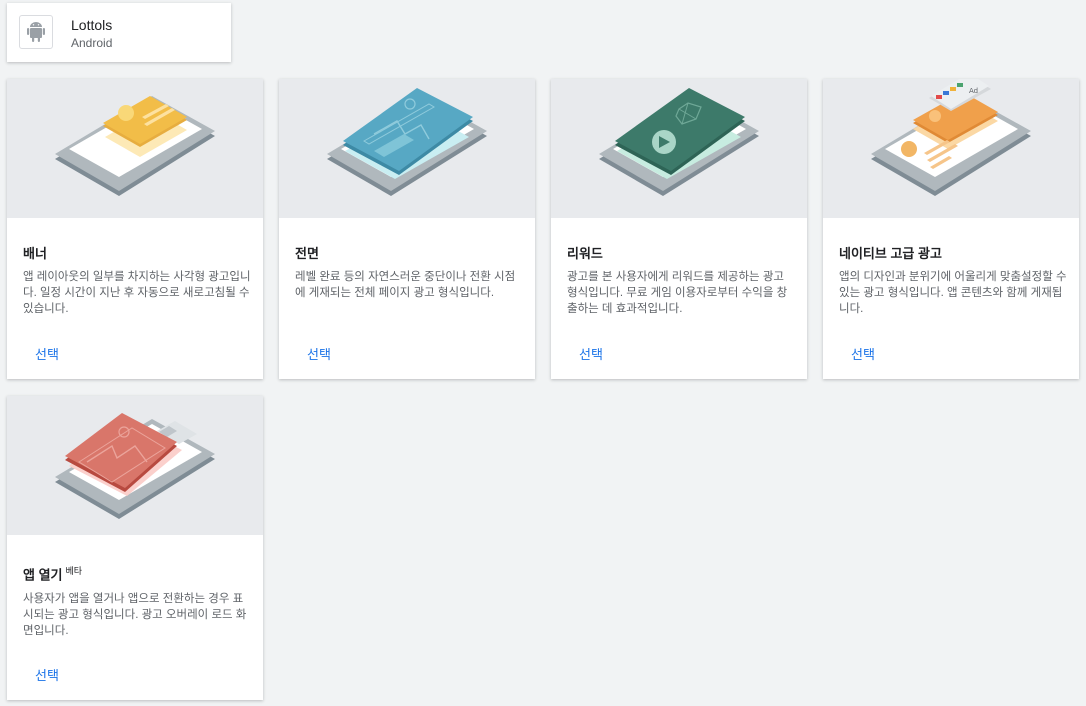 The image size is (1086, 706). I want to click on rewarded-illustration, so click(679, 148).